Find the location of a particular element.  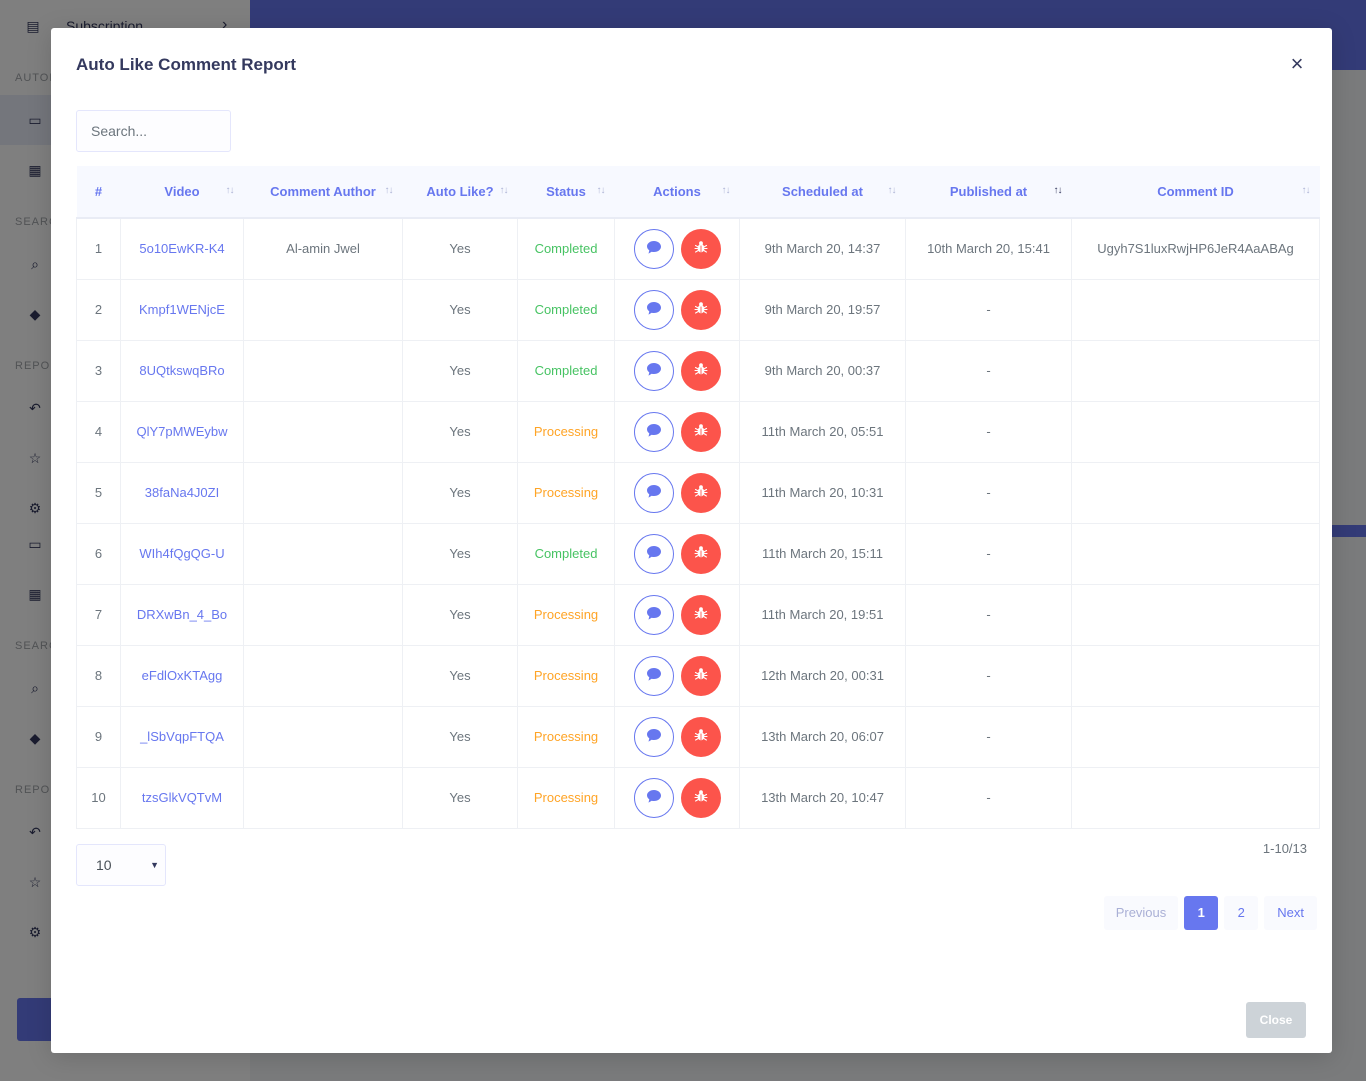

search-input is located at coordinates (153, 131).